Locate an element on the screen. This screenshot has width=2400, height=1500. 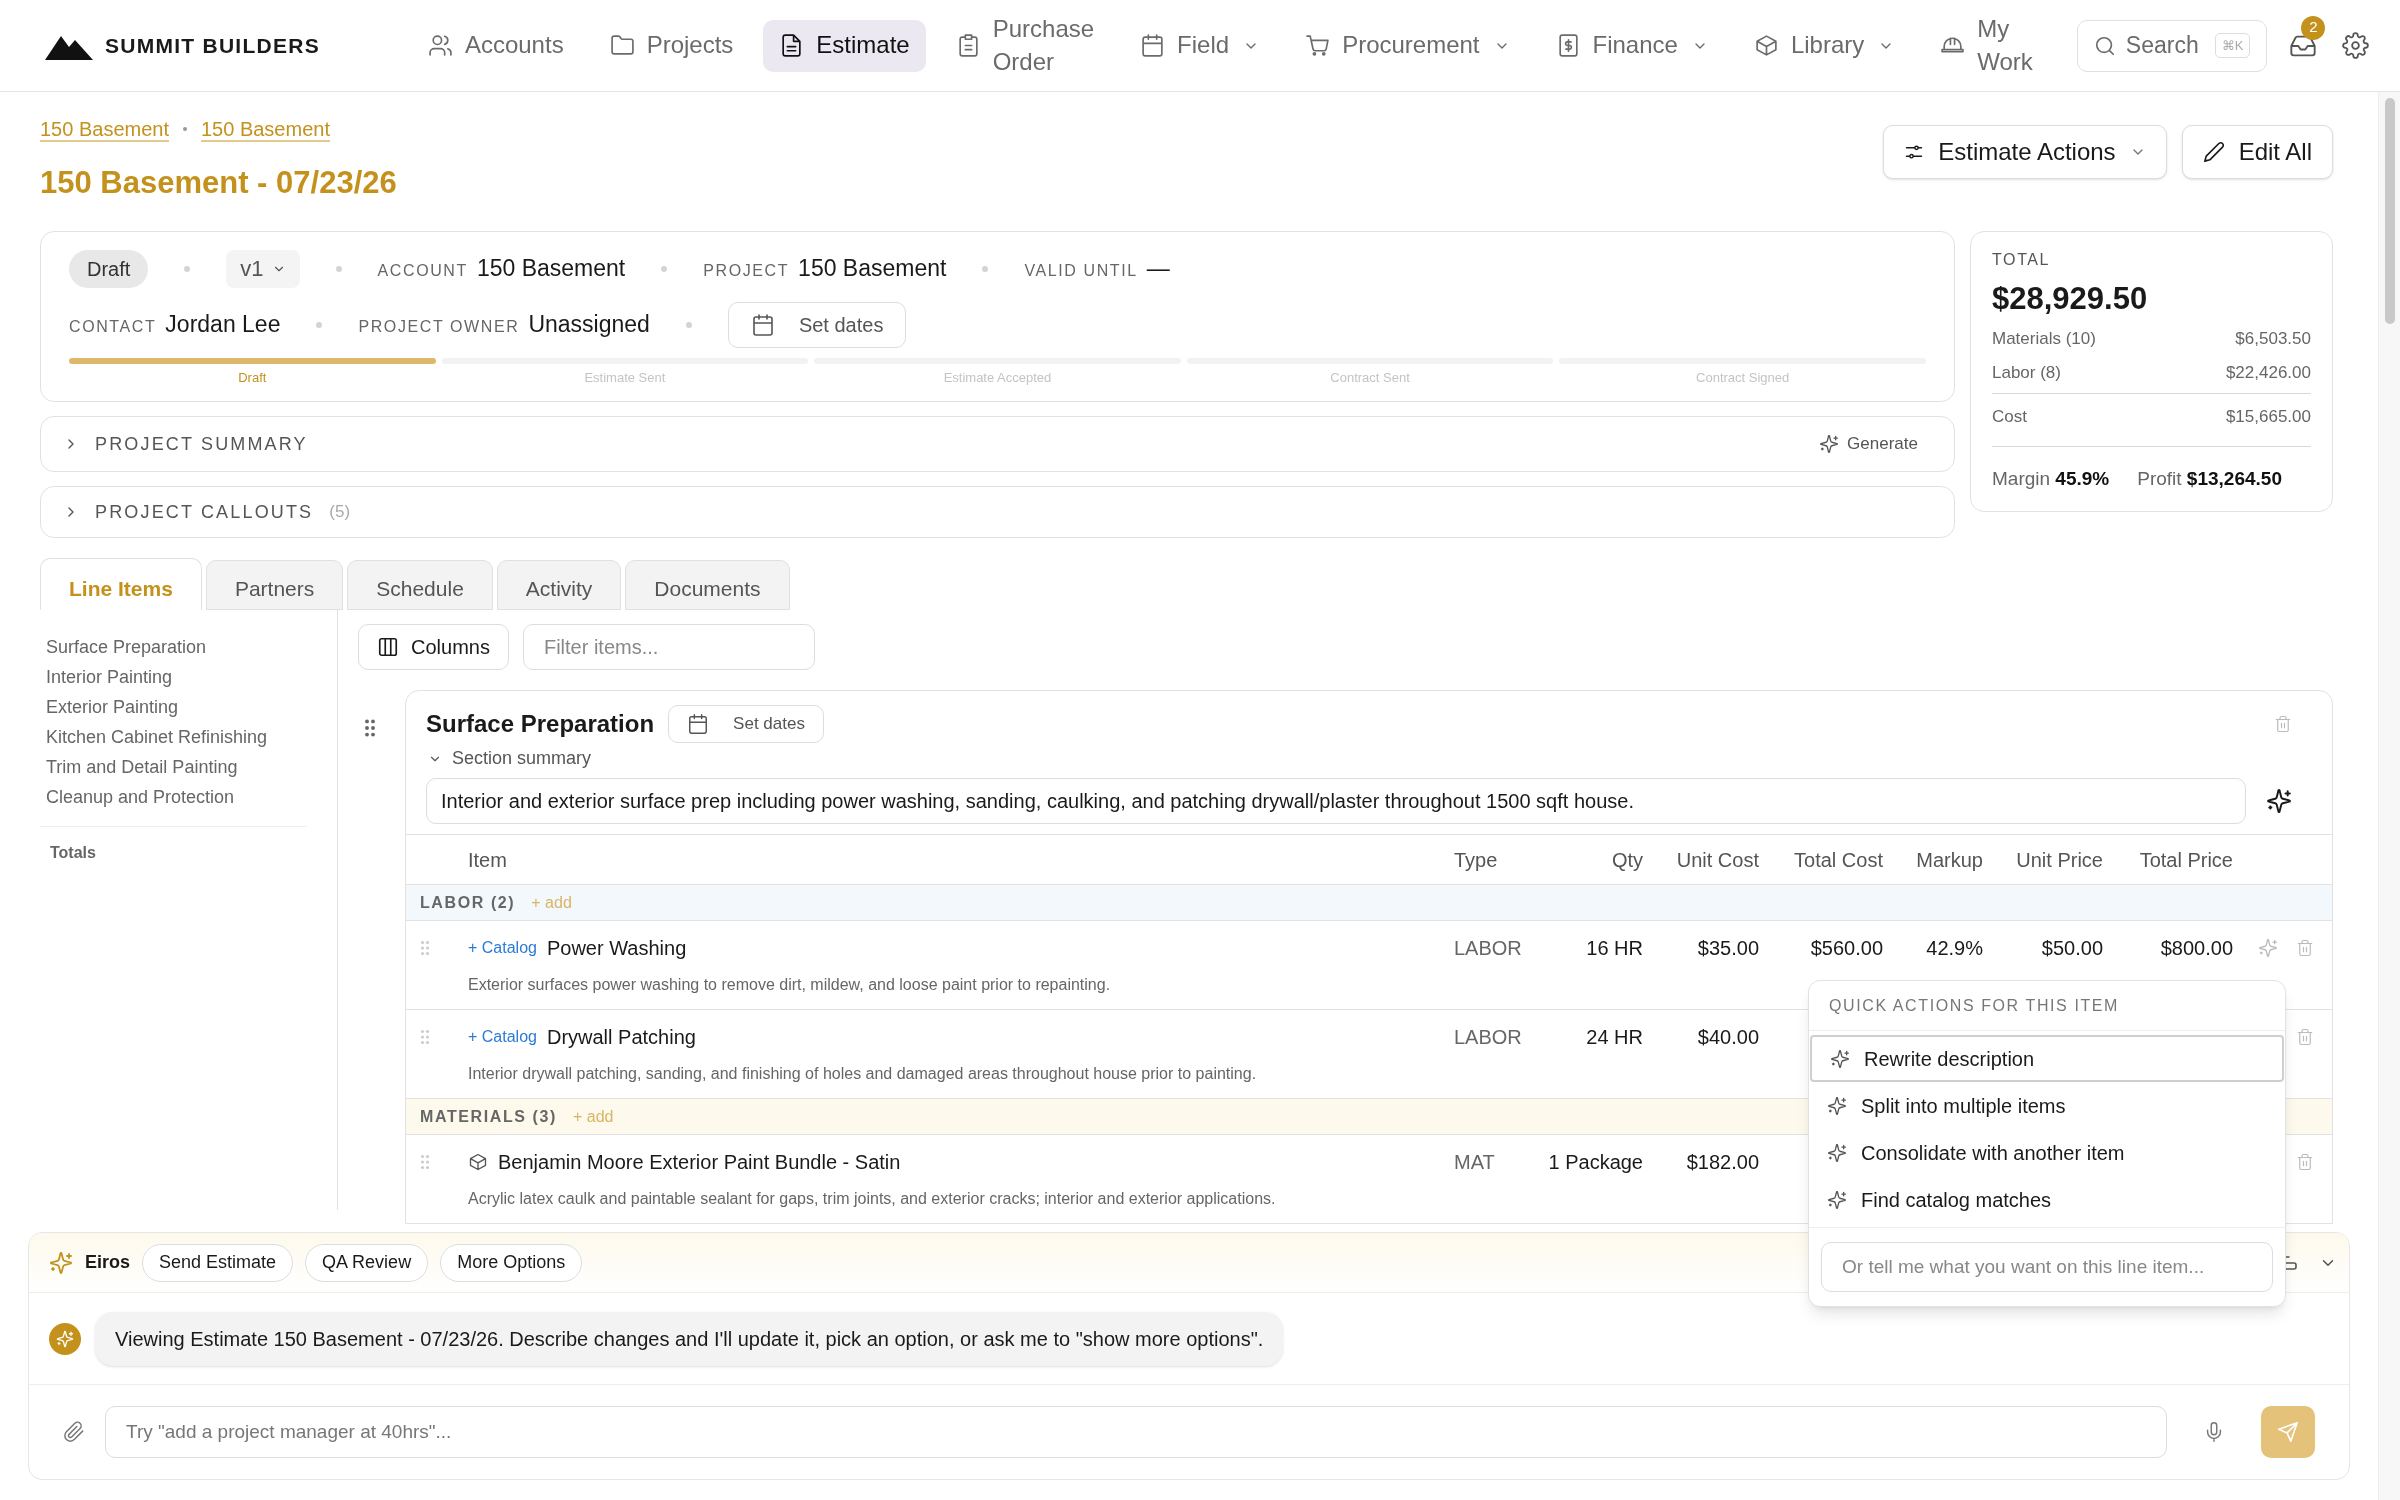
field-label: VALID UNTIL is located at coordinates (1081, 271).